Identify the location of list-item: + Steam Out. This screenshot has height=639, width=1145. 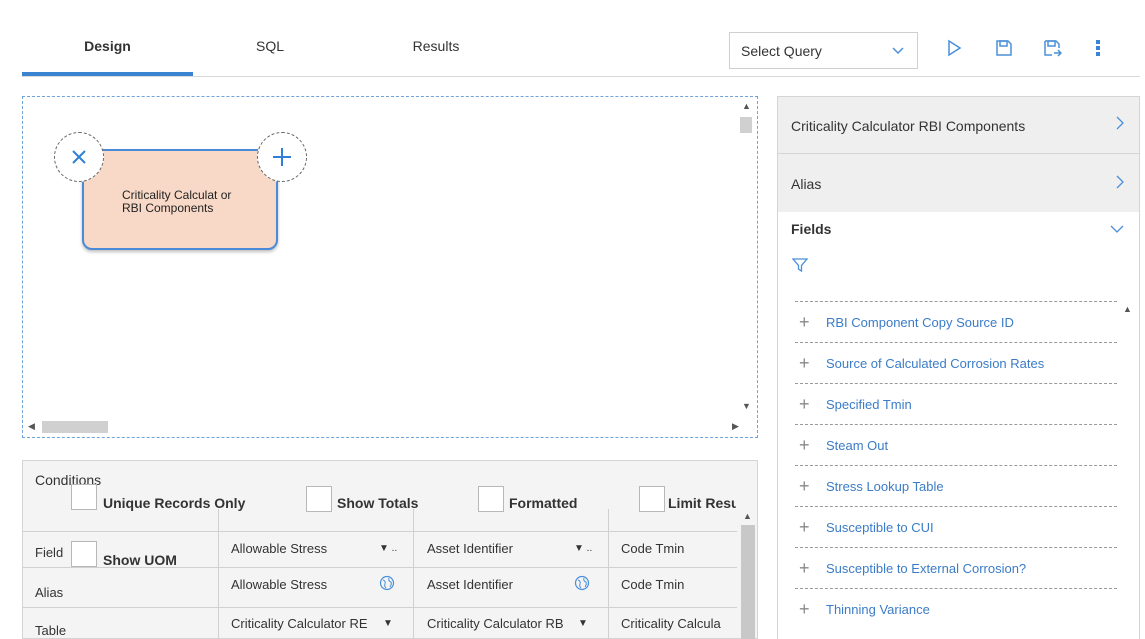
(956, 444).